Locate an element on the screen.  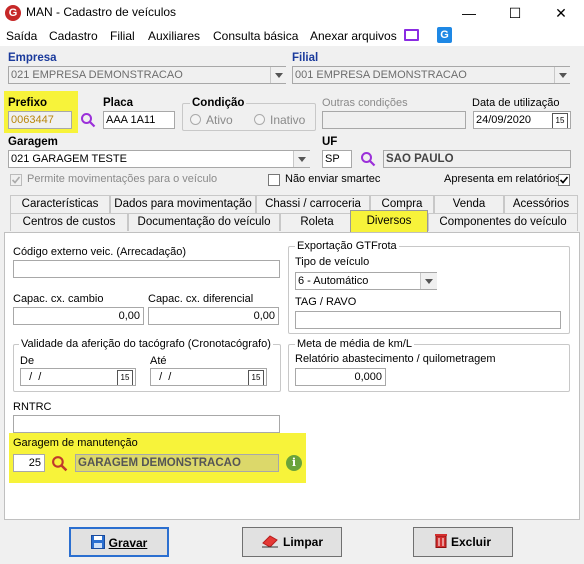
garagem-label: Garagem is located at coordinates (33, 142).